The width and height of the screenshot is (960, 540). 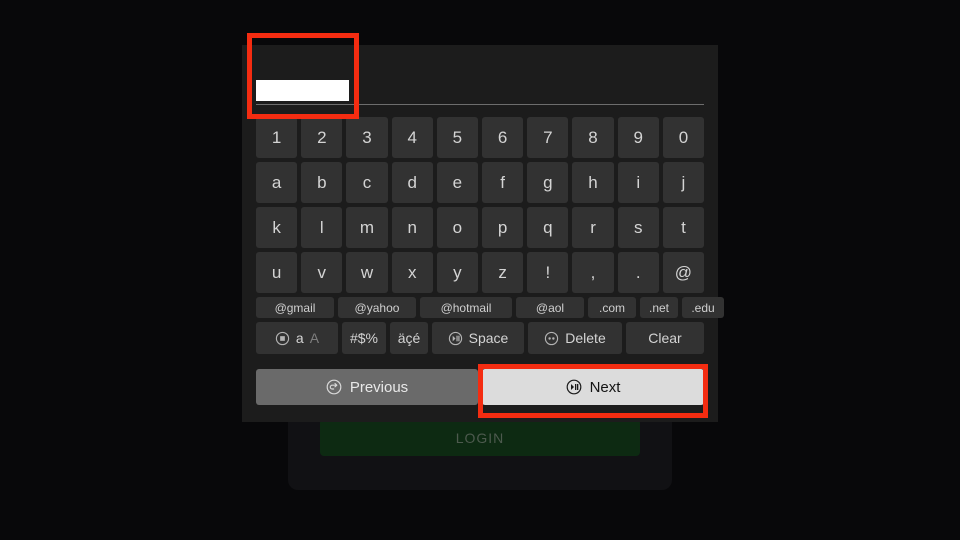 What do you see at coordinates (367, 272) in the screenshot?
I see `key-w: w` at bounding box center [367, 272].